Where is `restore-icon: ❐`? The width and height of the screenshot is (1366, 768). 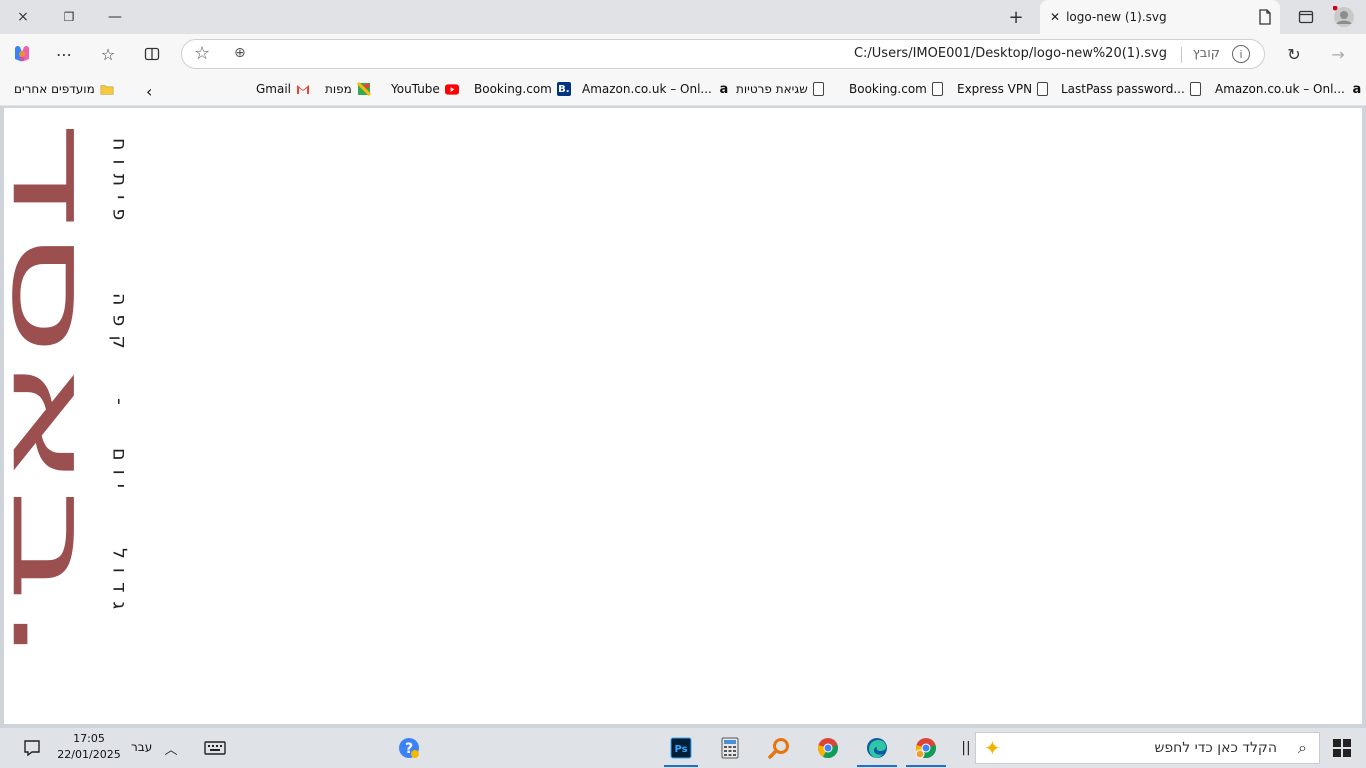 restore-icon: ❐ is located at coordinates (69, 17).